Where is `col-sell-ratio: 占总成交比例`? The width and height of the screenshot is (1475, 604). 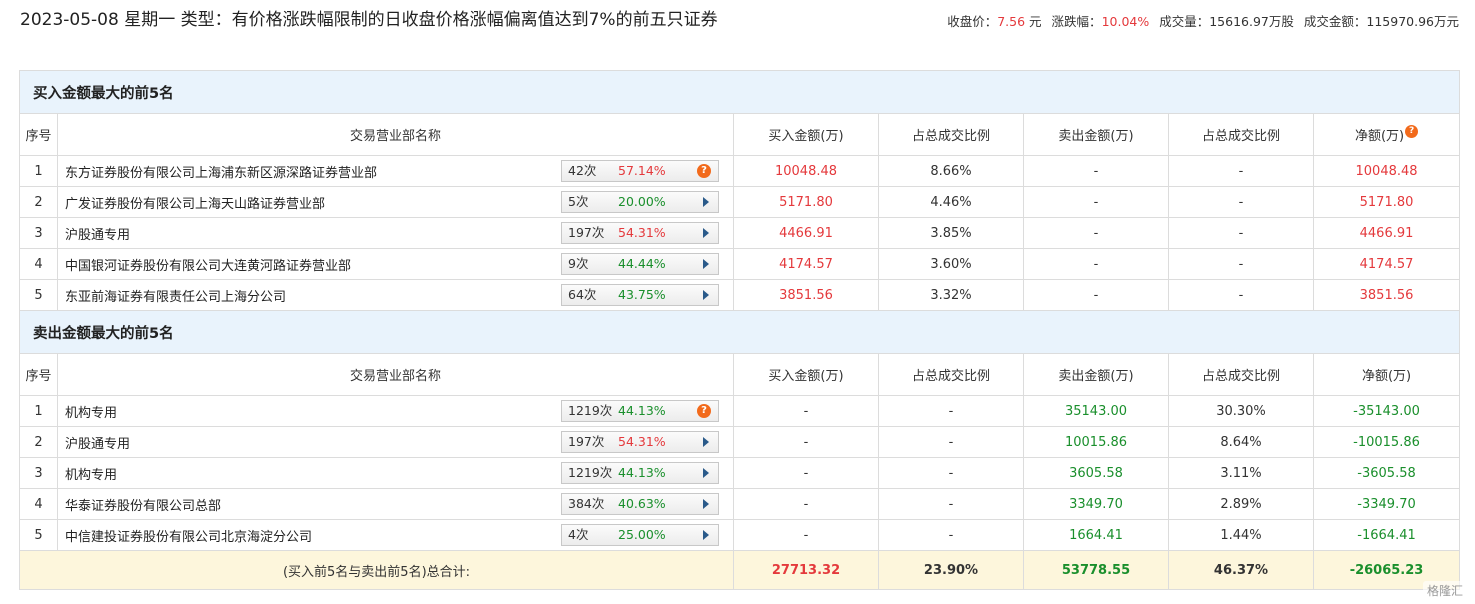
col-sell-ratio: 占总成交比例 is located at coordinates (1241, 134).